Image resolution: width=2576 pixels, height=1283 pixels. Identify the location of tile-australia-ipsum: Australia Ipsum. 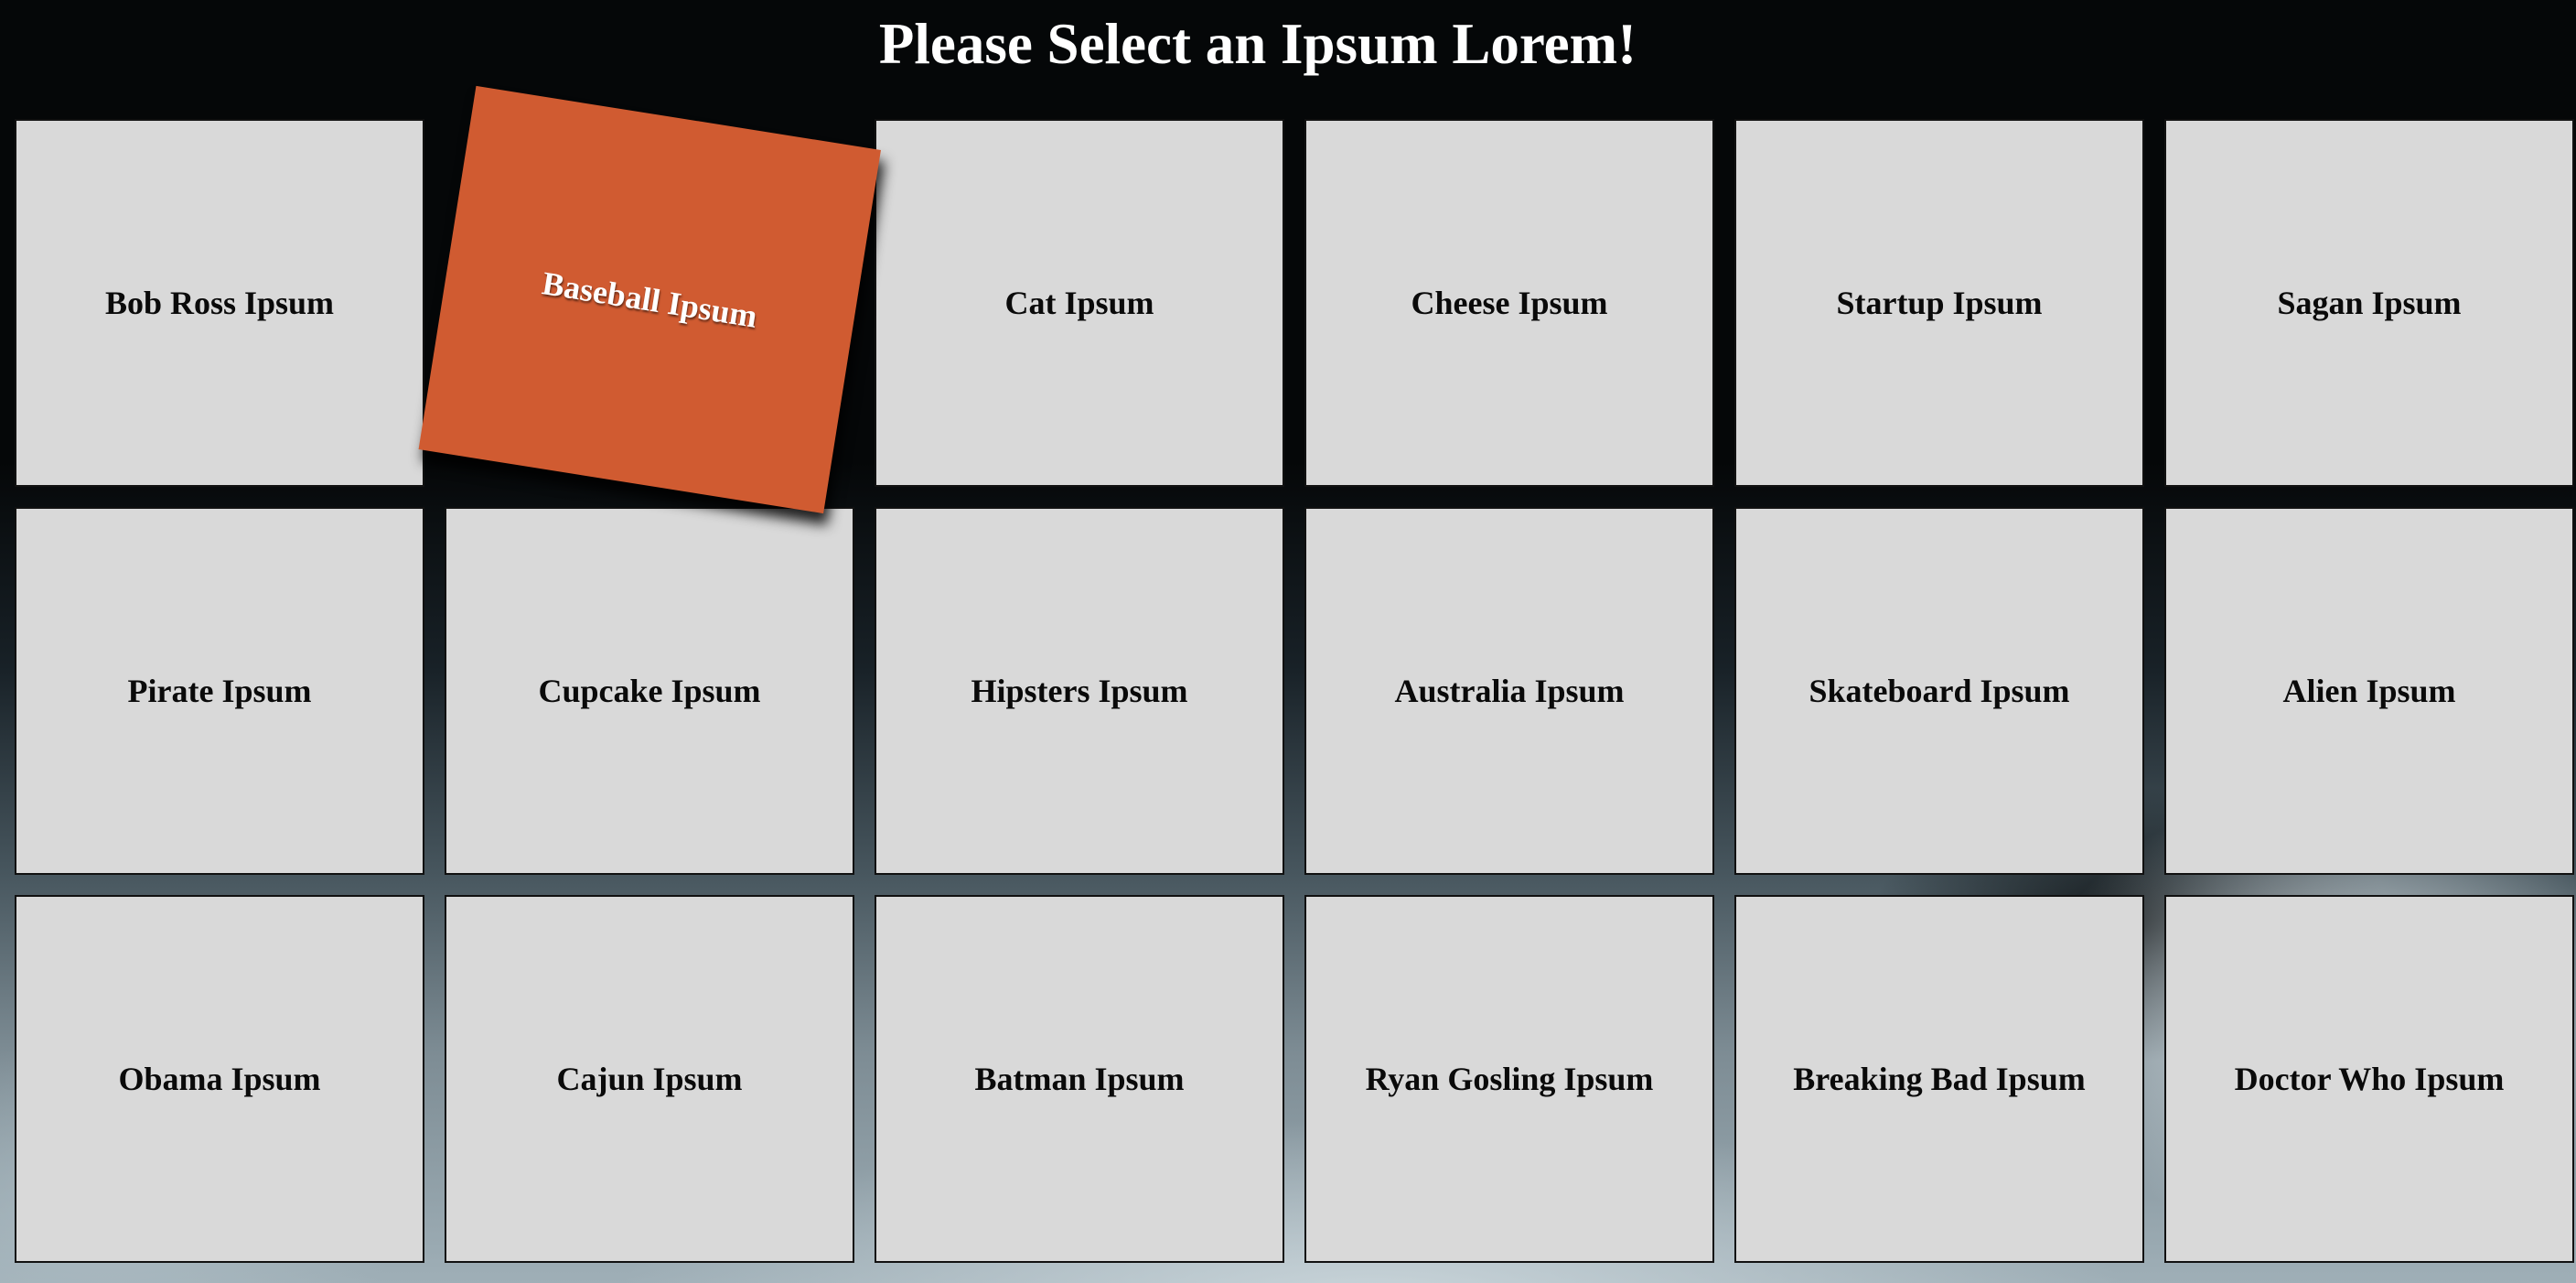
(1509, 691).